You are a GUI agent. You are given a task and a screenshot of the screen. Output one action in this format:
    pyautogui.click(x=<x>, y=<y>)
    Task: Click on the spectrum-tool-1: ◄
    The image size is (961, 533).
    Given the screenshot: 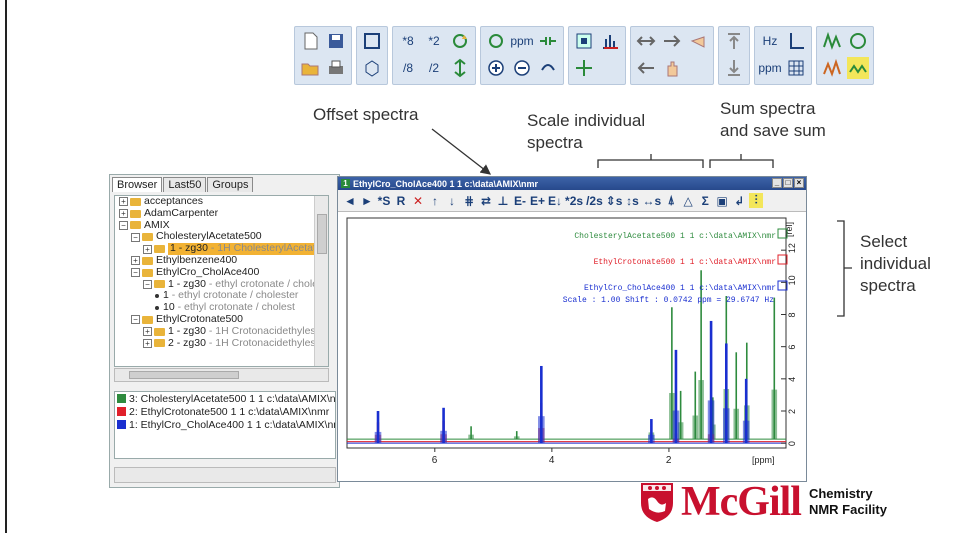 What is the action you would take?
    pyautogui.click(x=350, y=201)
    